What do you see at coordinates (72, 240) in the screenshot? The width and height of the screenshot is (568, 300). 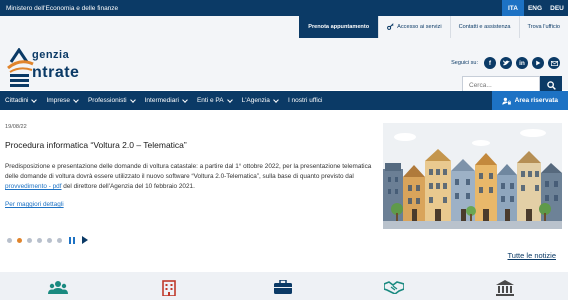 I see `pause-icon` at bounding box center [72, 240].